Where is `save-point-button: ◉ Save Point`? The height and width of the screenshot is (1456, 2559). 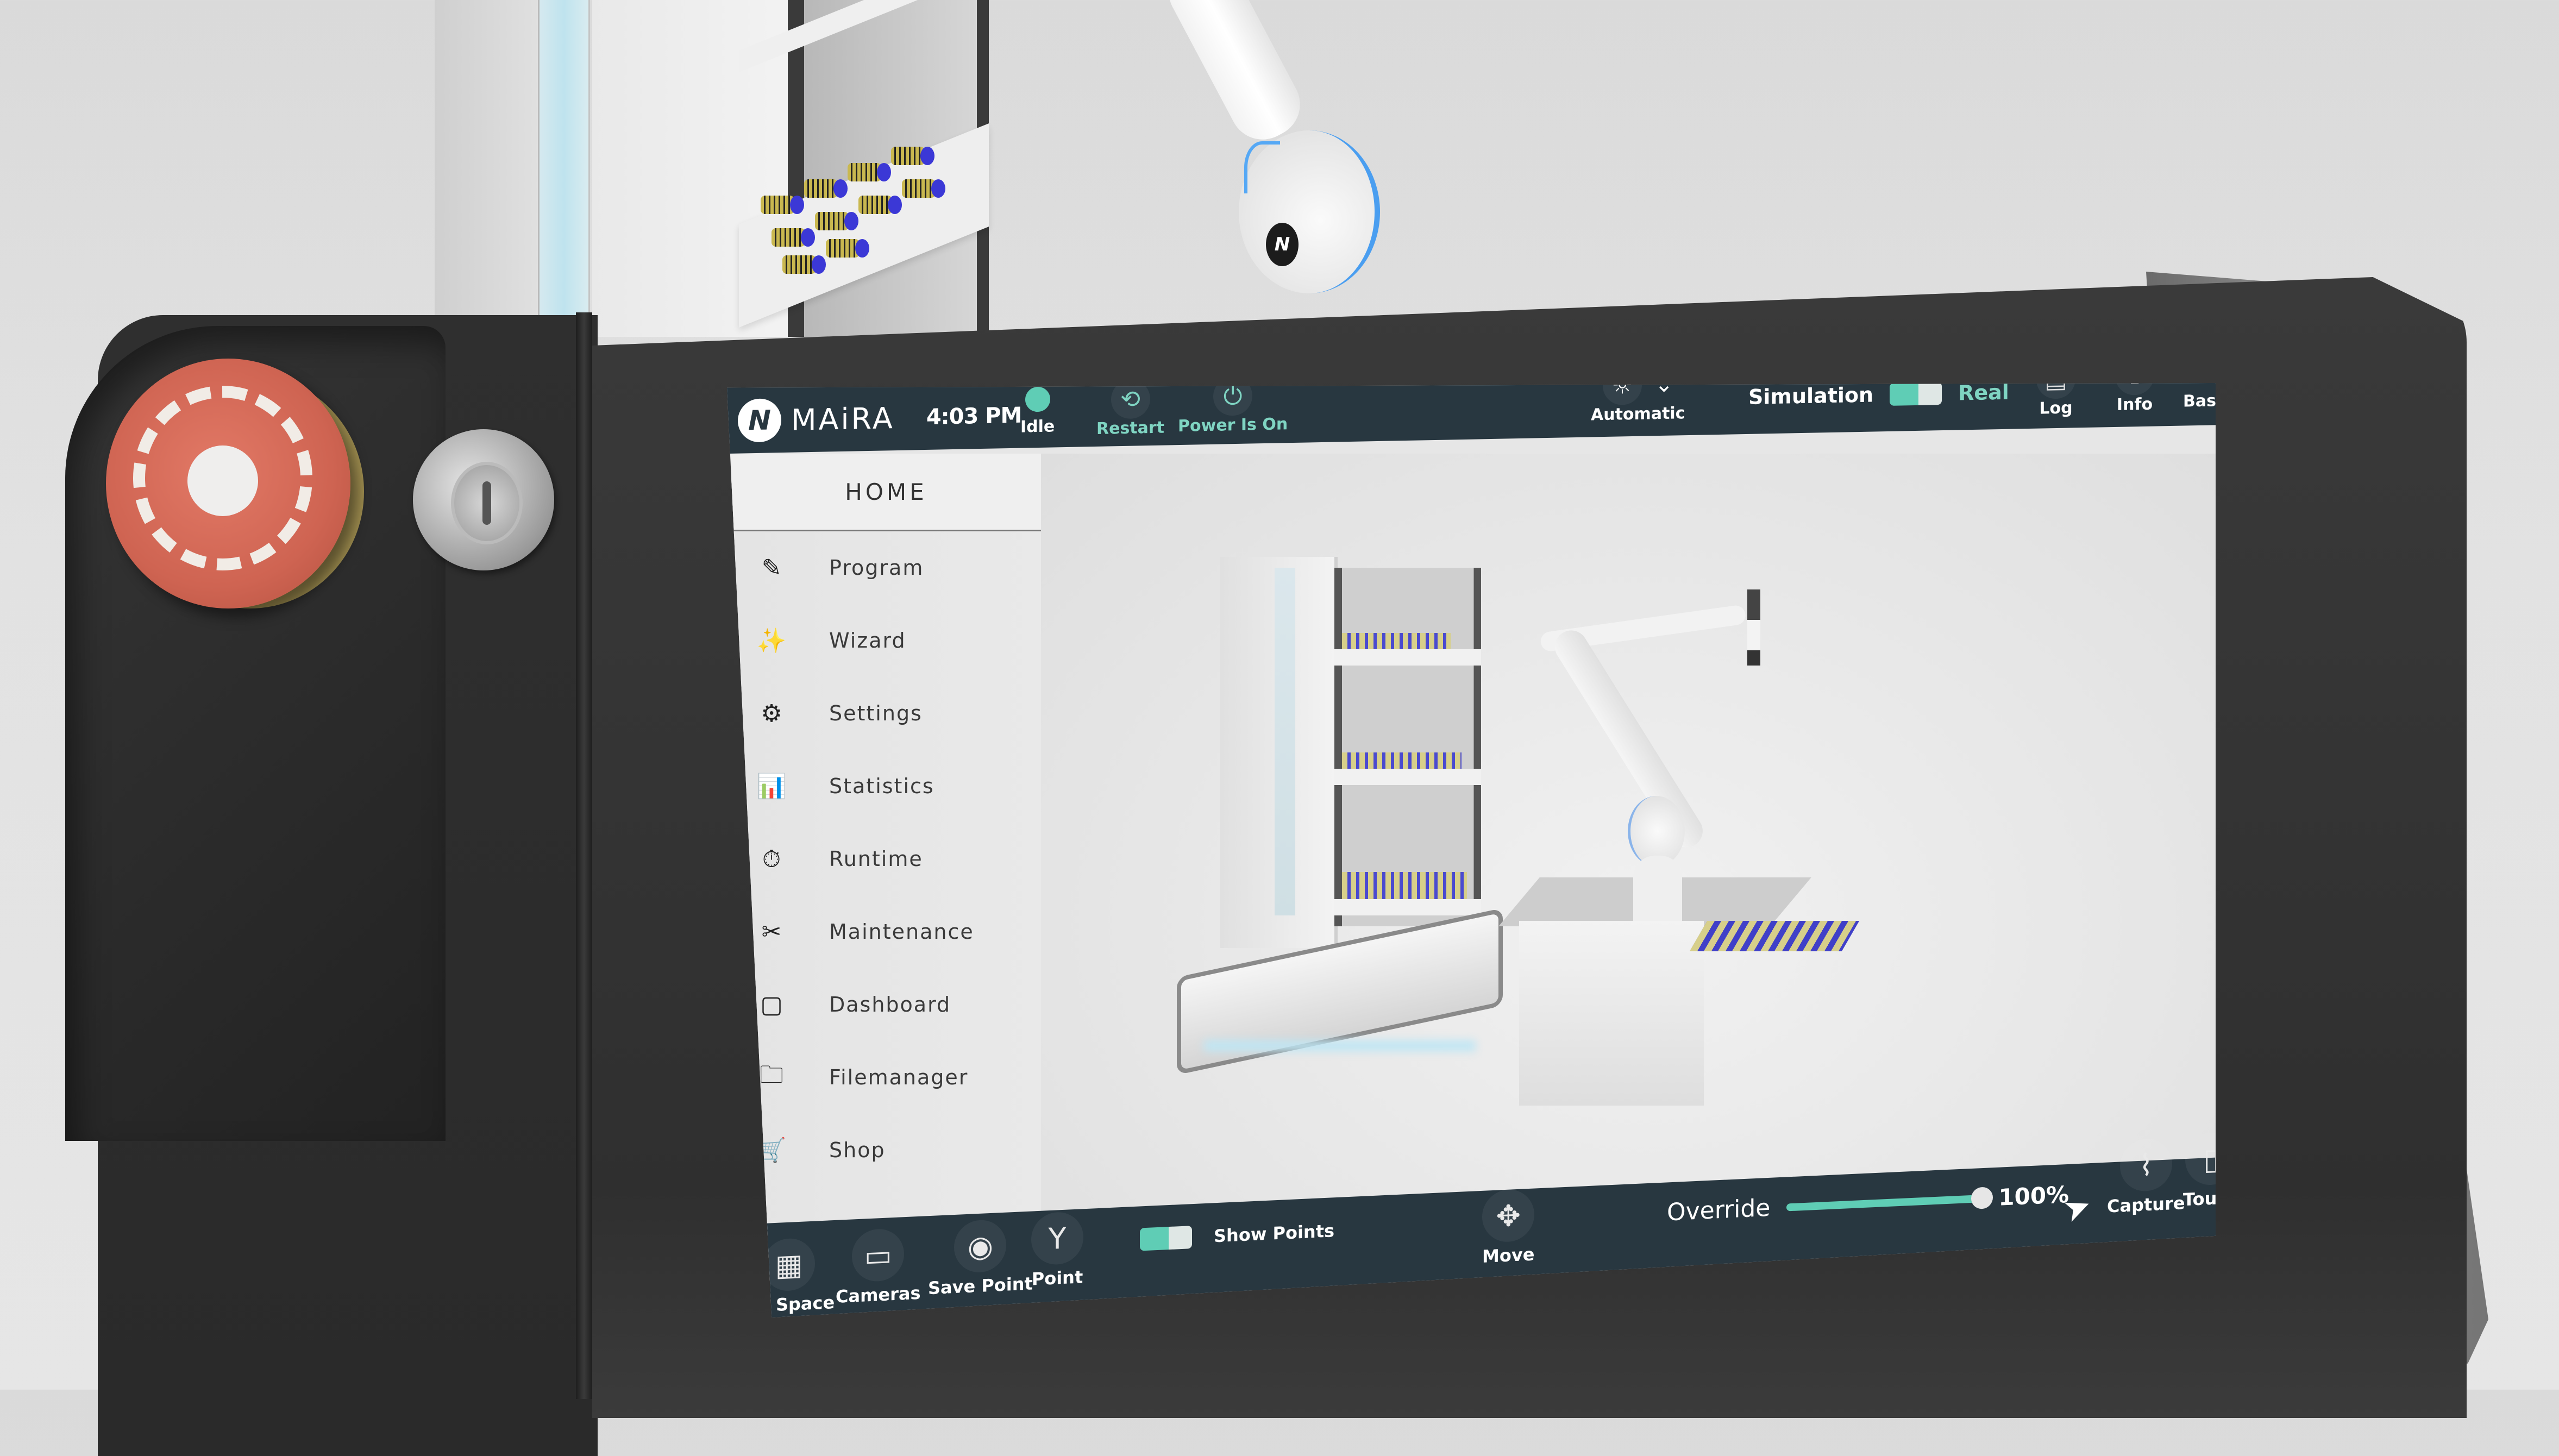
save-point-button: ◉ Save Point is located at coordinates (981, 1257).